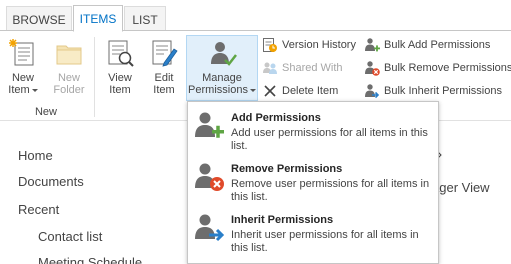 The image size is (511, 264). What do you see at coordinates (164, 90) in the screenshot?
I see `edit-item-label-line2: Item` at bounding box center [164, 90].